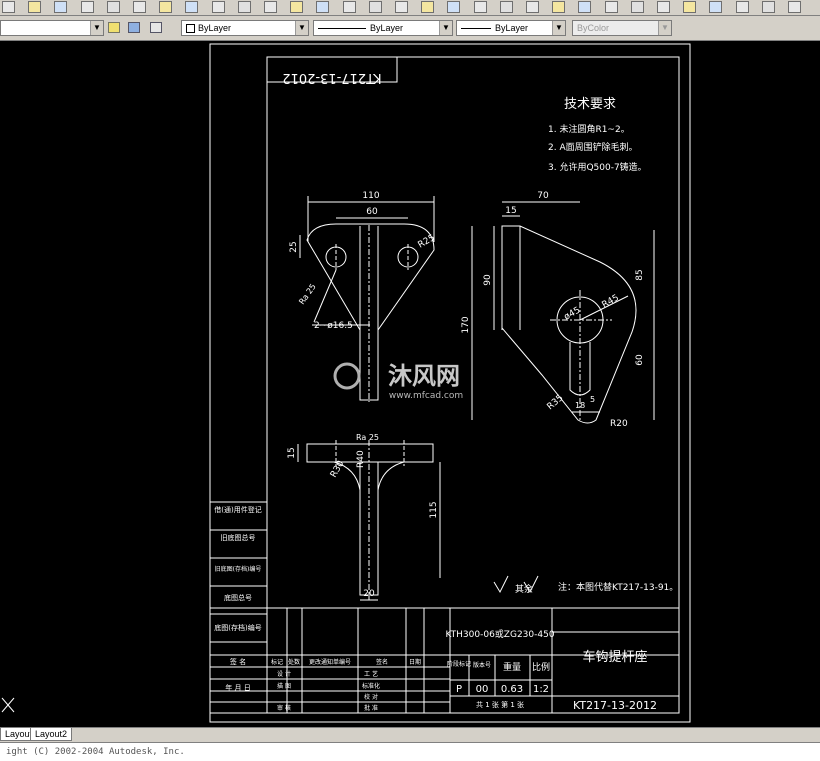 The image size is (820, 761). Describe the element at coordinates (398, 381) in the screenshot. I see `watermark: 沐风网 www.mfcad.com` at that location.